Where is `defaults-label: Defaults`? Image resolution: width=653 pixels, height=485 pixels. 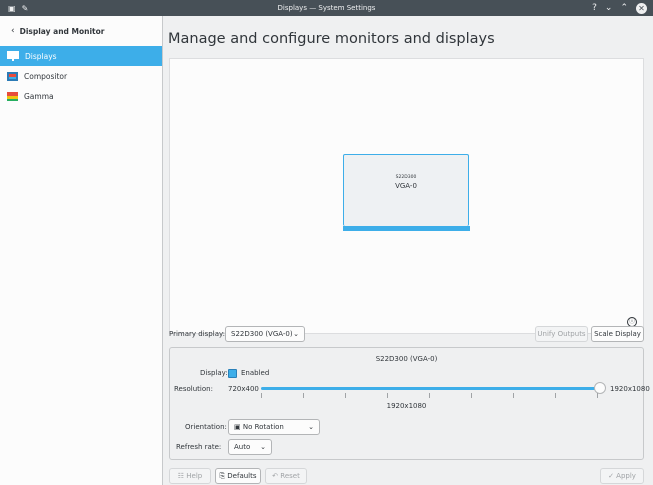 defaults-label: Defaults is located at coordinates (242, 476).